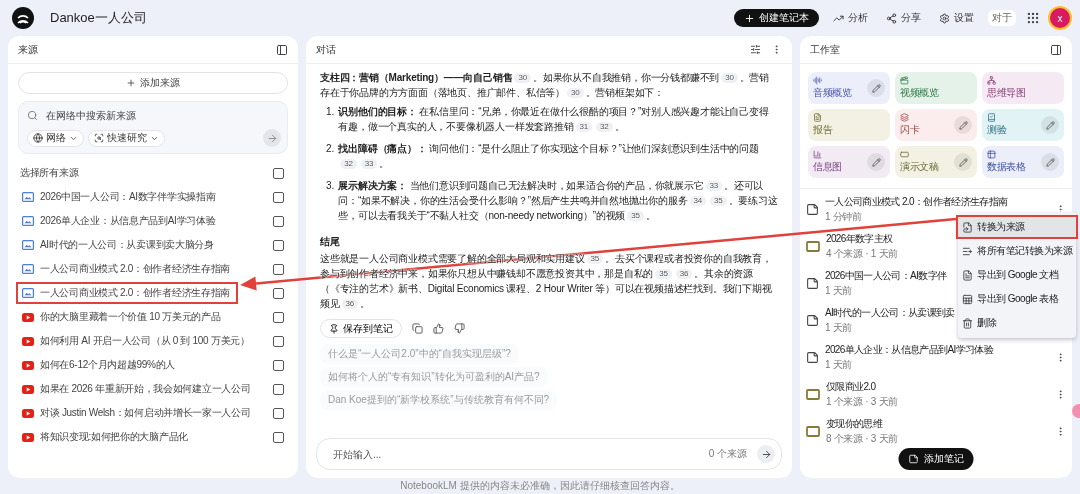  I want to click on source-row-area: 2026中国一人公司：AI数字伴学实操指南, so click(120, 197).